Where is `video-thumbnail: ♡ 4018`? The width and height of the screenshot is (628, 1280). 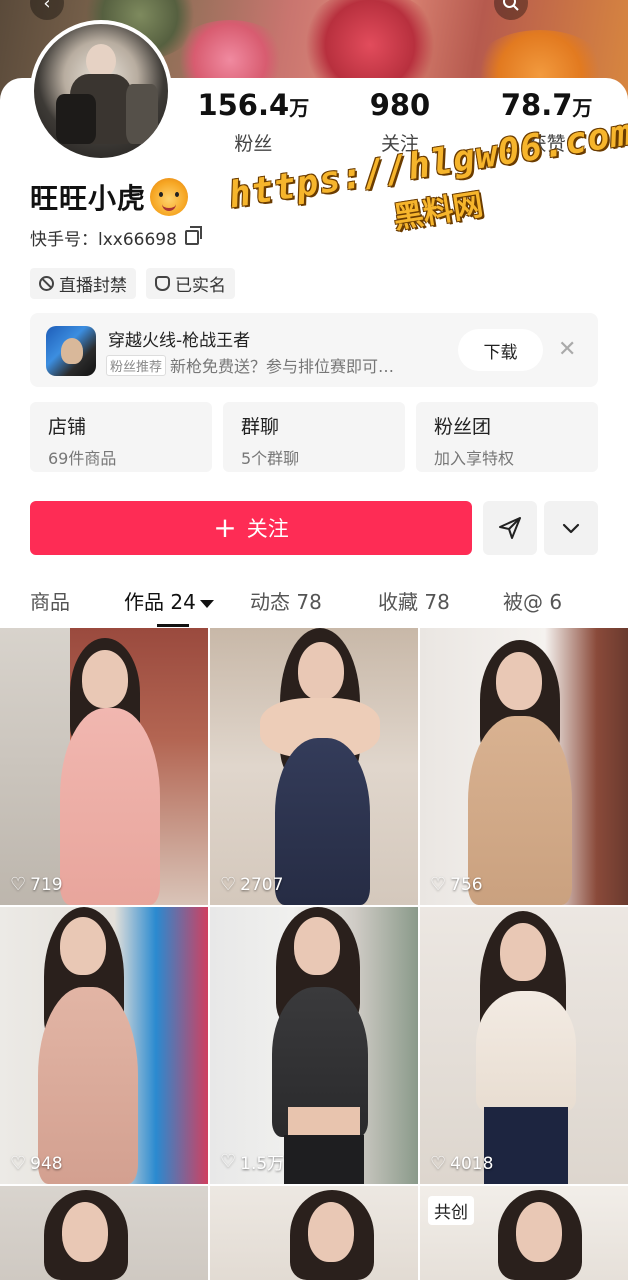
video-thumbnail: ♡ 4018 is located at coordinates (524, 1045).